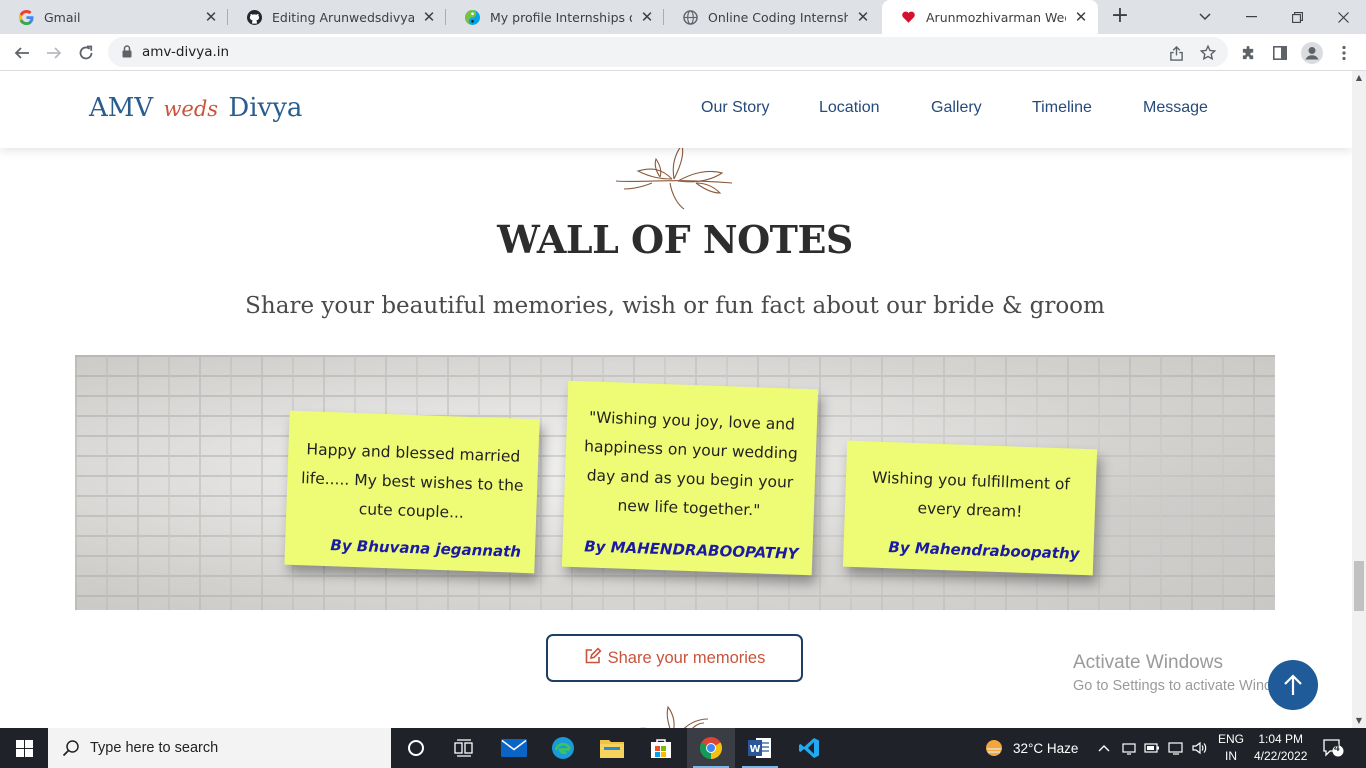  What do you see at coordinates (661, 748) in the screenshot?
I see `microsoft-store-icon` at bounding box center [661, 748].